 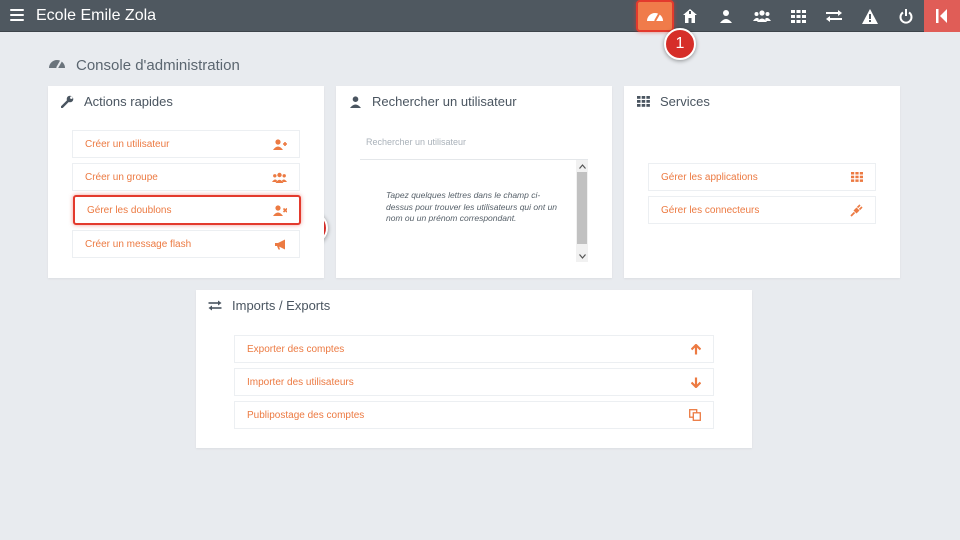 I want to click on megaphone-icon, so click(x=280, y=244).